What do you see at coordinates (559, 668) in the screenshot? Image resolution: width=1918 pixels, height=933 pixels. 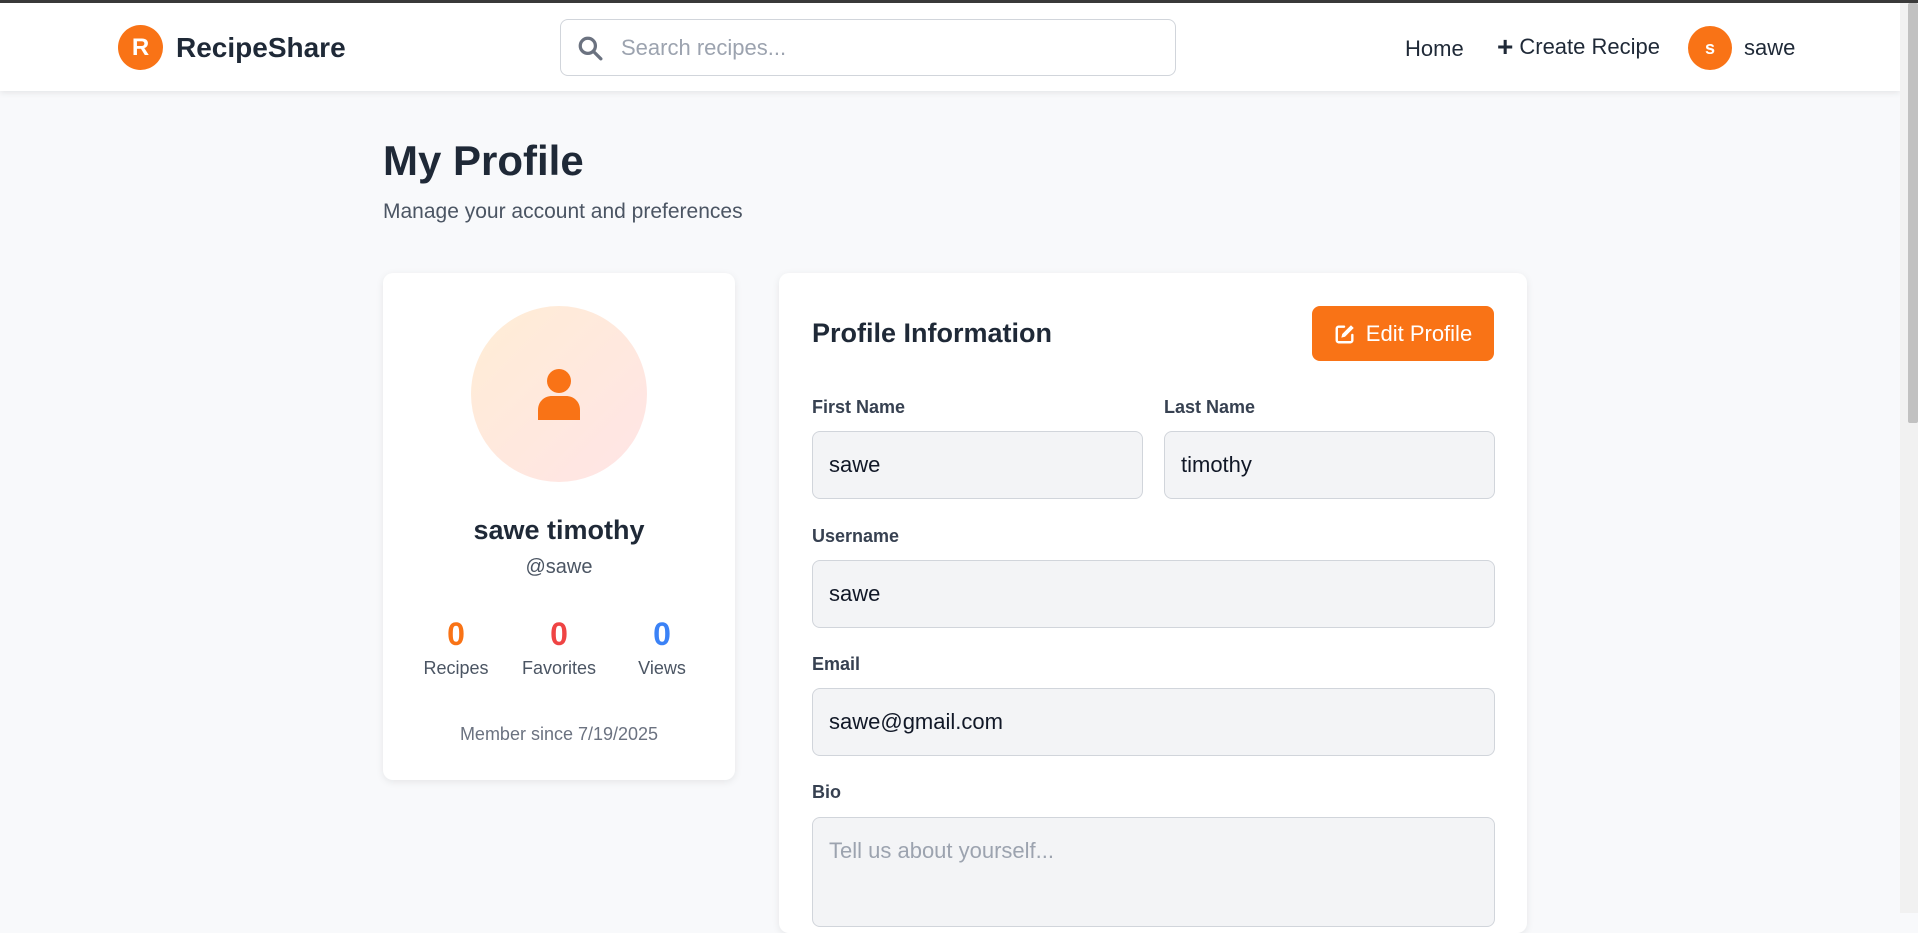 I see `stat-favorites-label: Favorites` at bounding box center [559, 668].